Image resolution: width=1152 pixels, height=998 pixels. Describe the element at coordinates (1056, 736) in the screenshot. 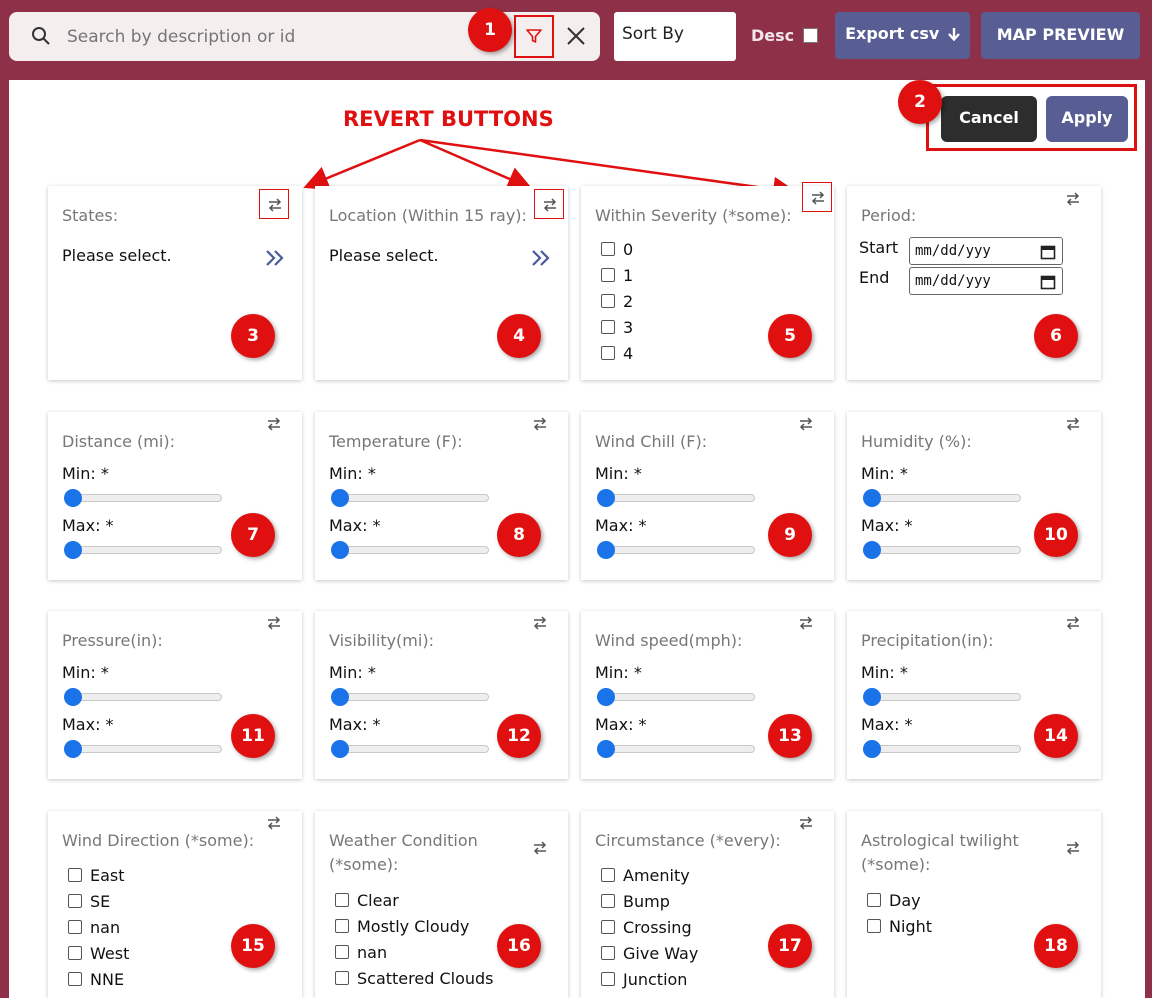

I see `annotation-badge: 14` at that location.